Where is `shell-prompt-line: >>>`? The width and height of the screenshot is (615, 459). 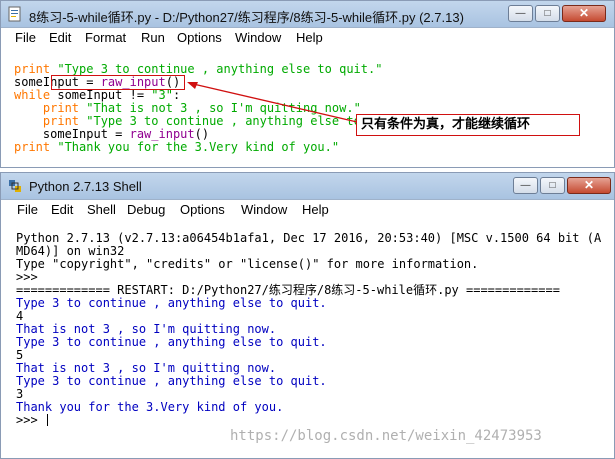
shell-prompt-line: >>> is located at coordinates (308, 420).